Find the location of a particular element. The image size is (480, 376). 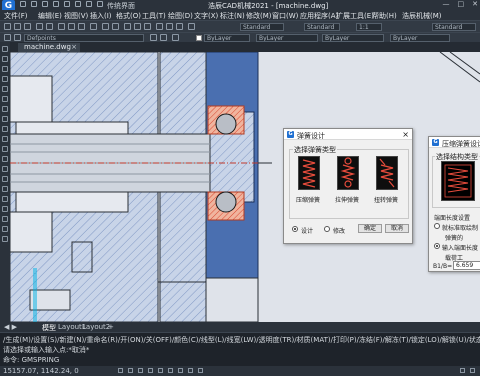

zoom-icon is located at coordinates (137, 26).